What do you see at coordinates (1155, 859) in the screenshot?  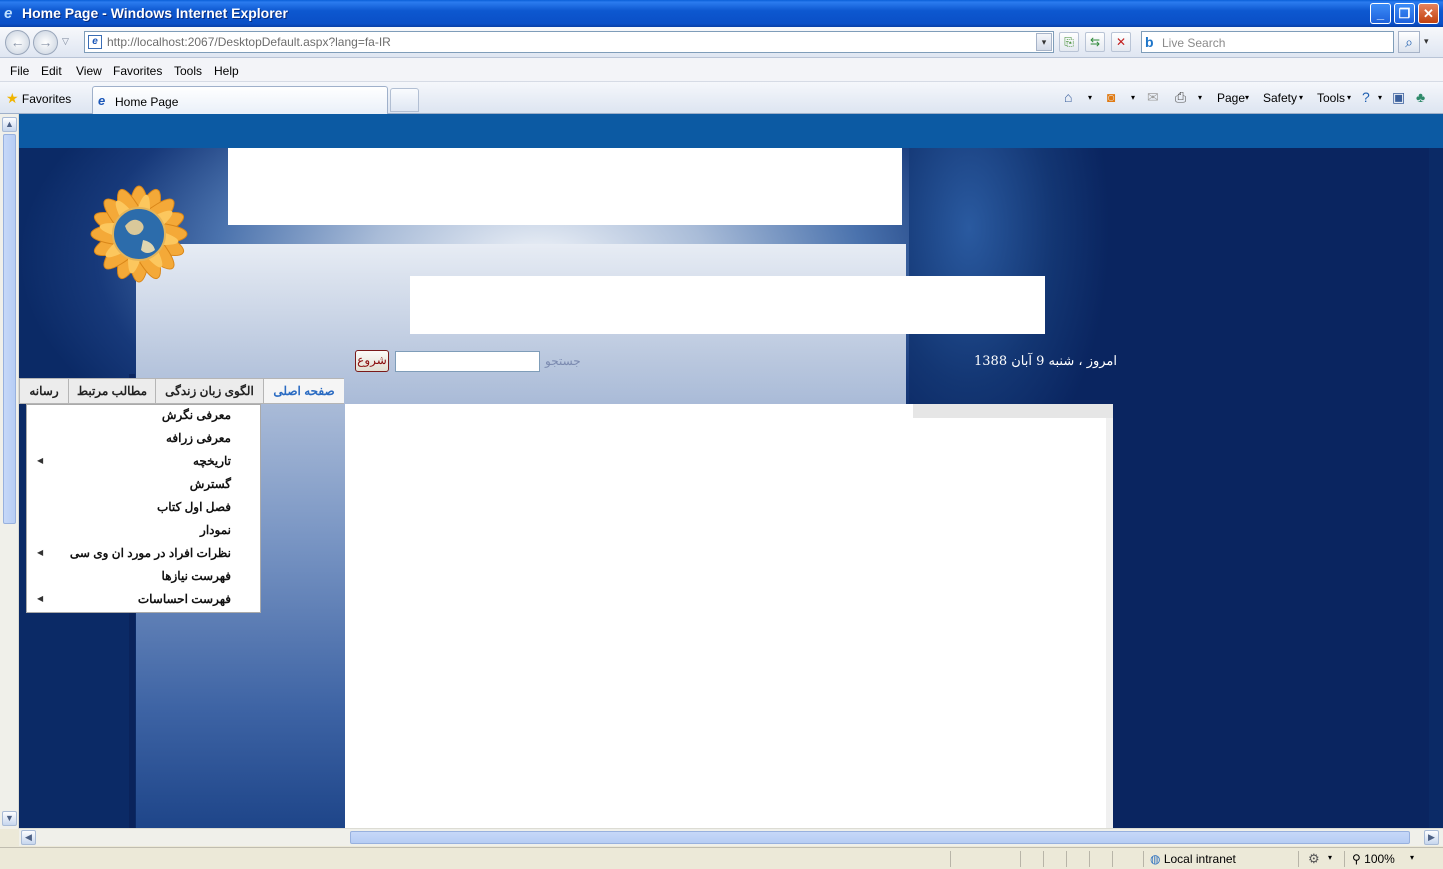 I see `intranet-globe-icon: ◍` at bounding box center [1155, 859].